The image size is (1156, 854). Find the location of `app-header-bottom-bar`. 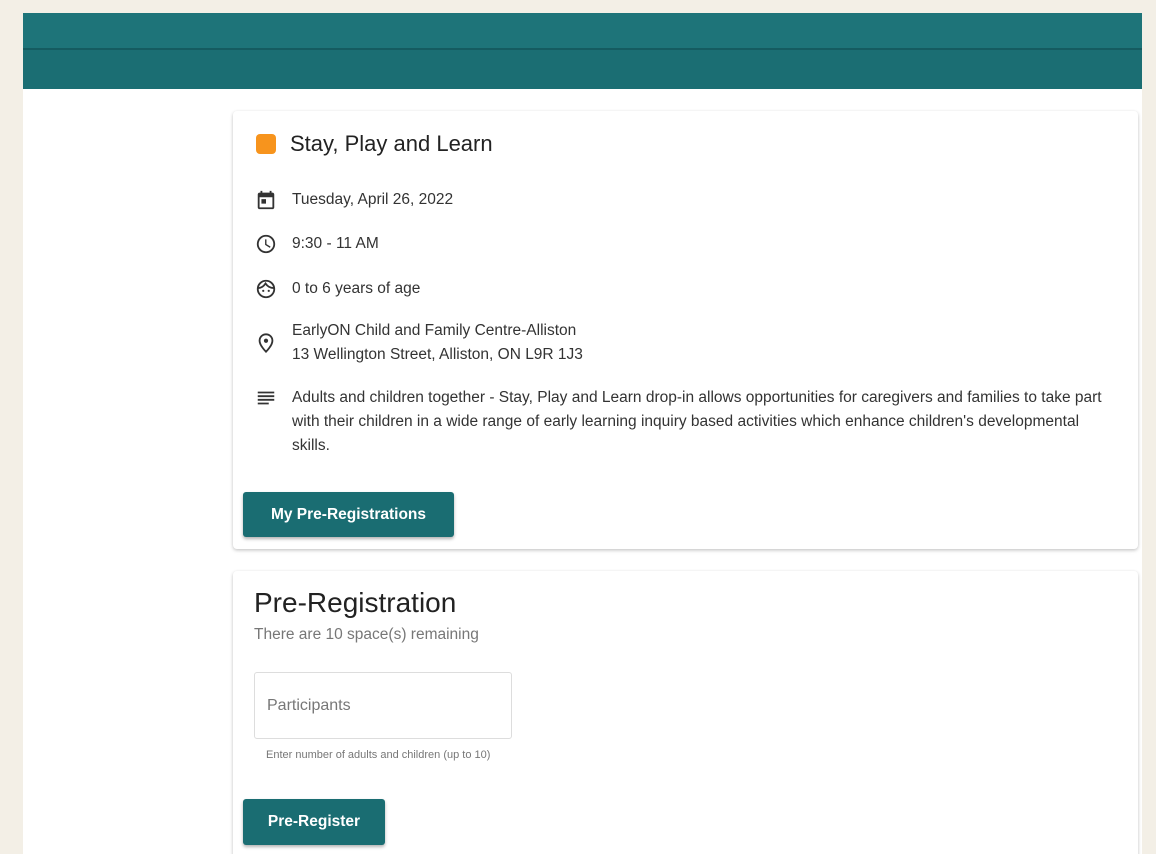

app-header-bottom-bar is located at coordinates (582, 69).